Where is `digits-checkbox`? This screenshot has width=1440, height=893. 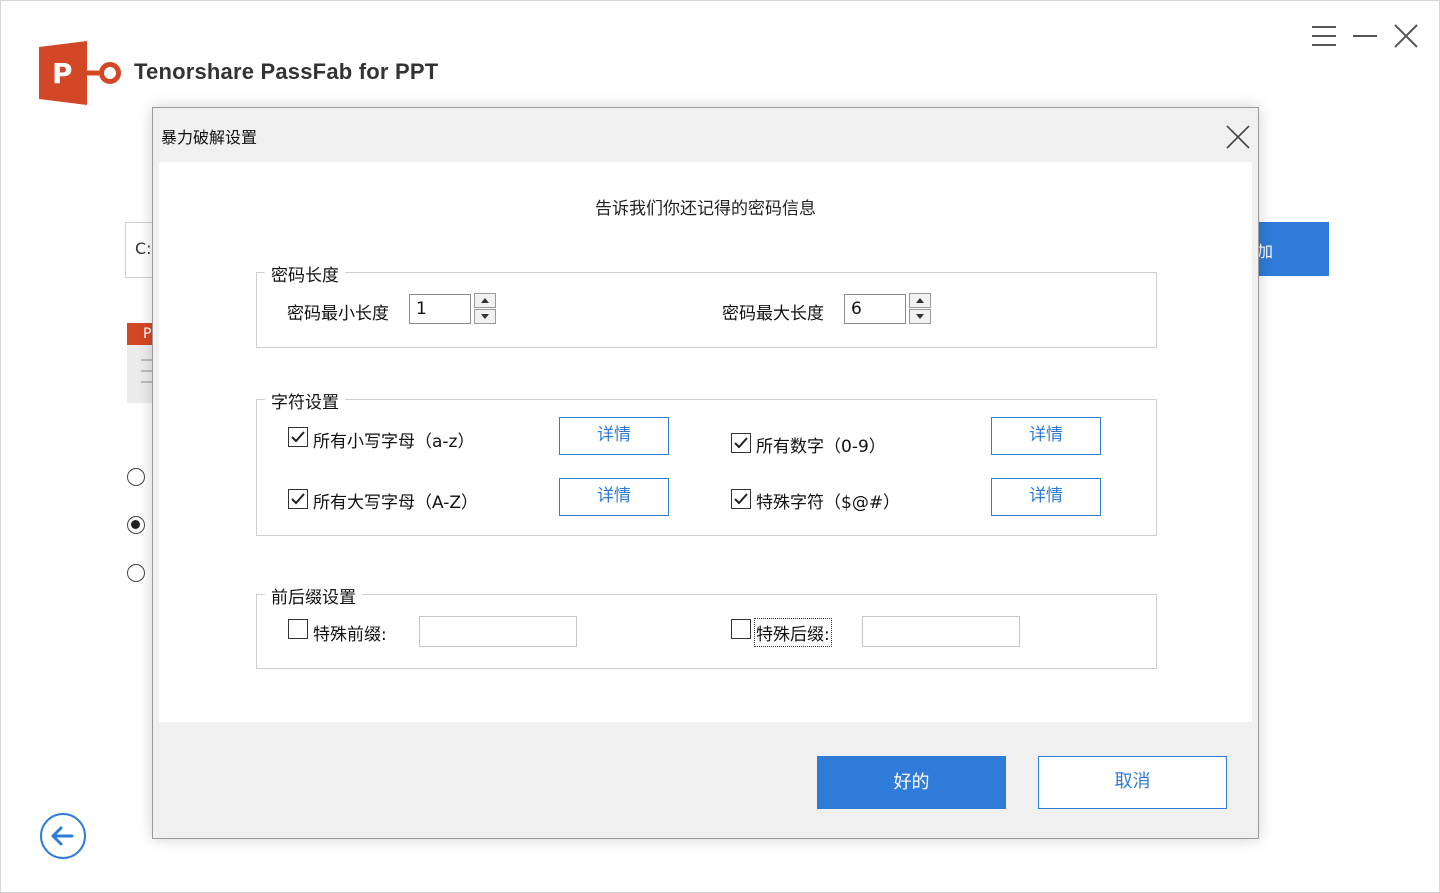 digits-checkbox is located at coordinates (741, 443).